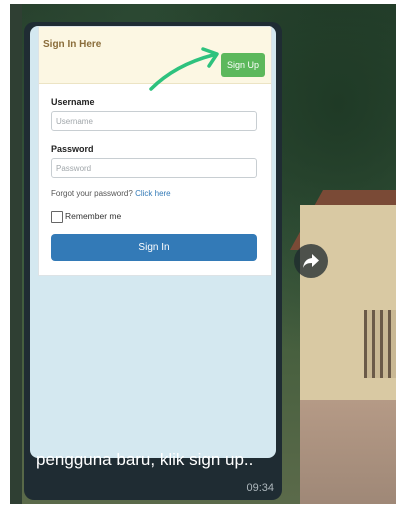 The height and width of the screenshot is (506, 401). What do you see at coordinates (72, 149) in the screenshot?
I see `password-label: Password` at bounding box center [72, 149].